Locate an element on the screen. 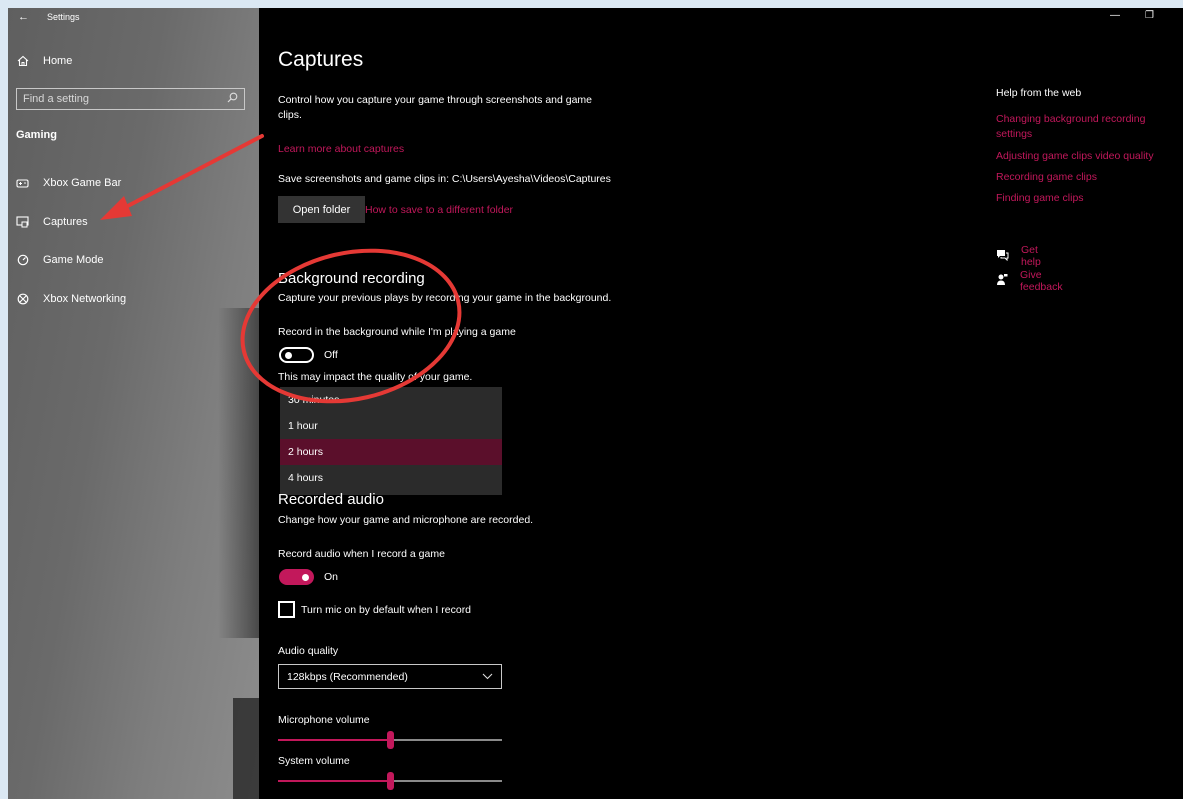 Image resolution: width=1183 pixels, height=799 pixels. chat-help-icon is located at coordinates (1002, 256).